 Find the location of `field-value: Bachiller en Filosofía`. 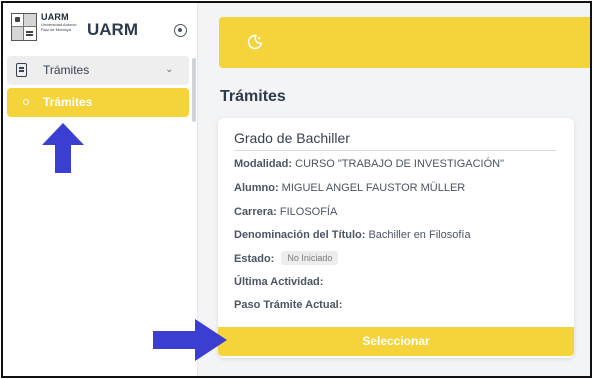

field-value: Bachiller en Filosofía is located at coordinates (419, 235).